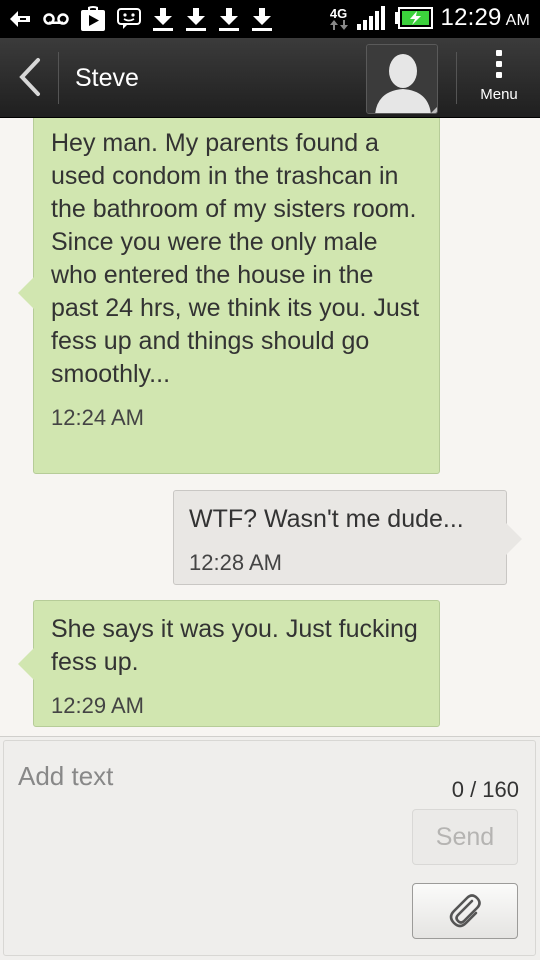 The height and width of the screenshot is (960, 540). Describe the element at coordinates (347, 537) in the screenshot. I see `message-bubble-outgoing: WTF? Wasn't me dude... 12:28 AM` at that location.